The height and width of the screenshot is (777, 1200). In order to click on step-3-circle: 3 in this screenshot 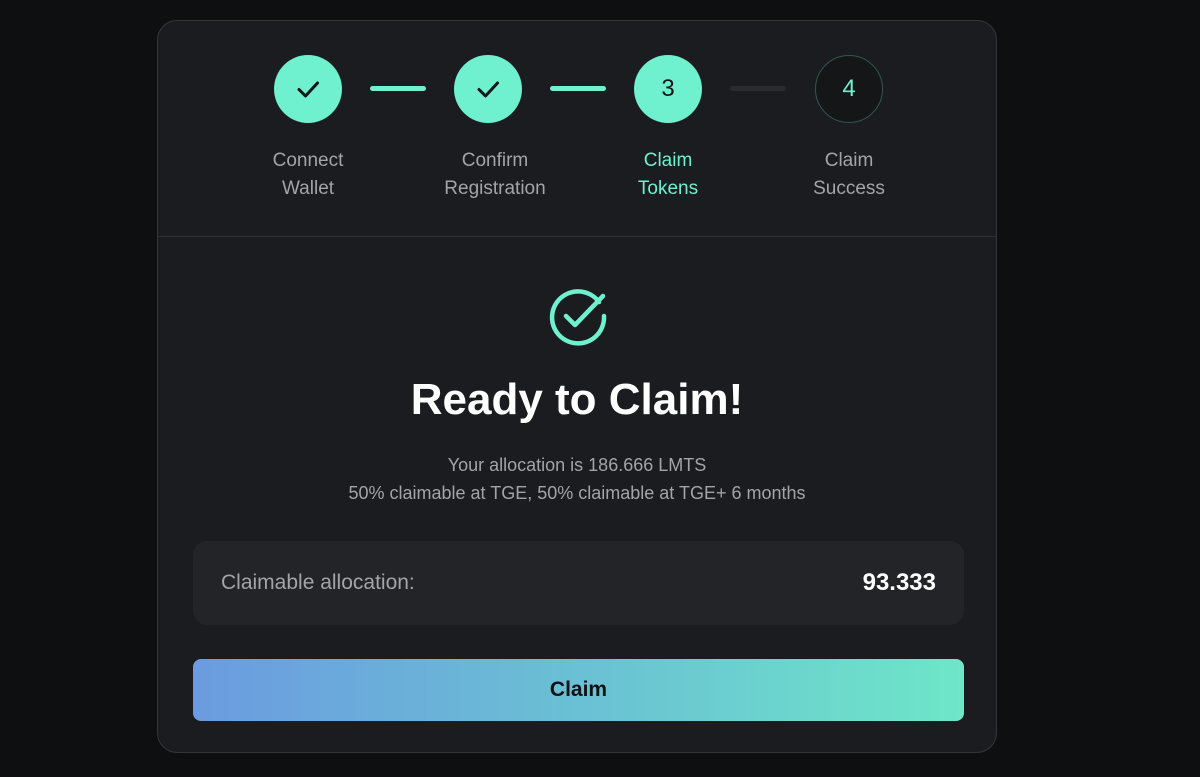, I will do `click(668, 89)`.